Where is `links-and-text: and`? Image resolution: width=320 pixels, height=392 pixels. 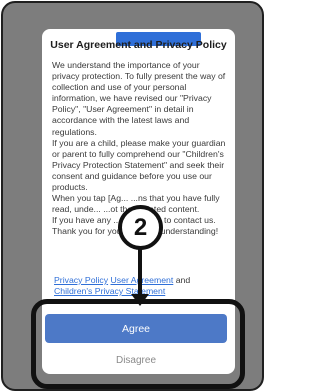
links-and-text: and is located at coordinates (183, 280).